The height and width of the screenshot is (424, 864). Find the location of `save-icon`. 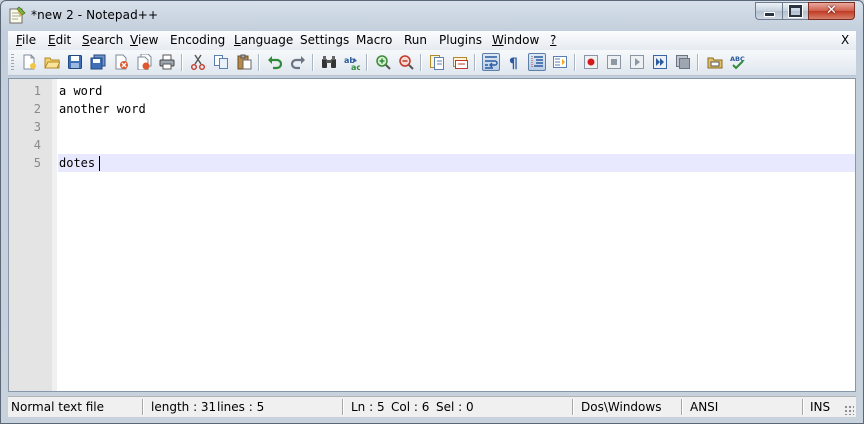

save-icon is located at coordinates (75, 62).